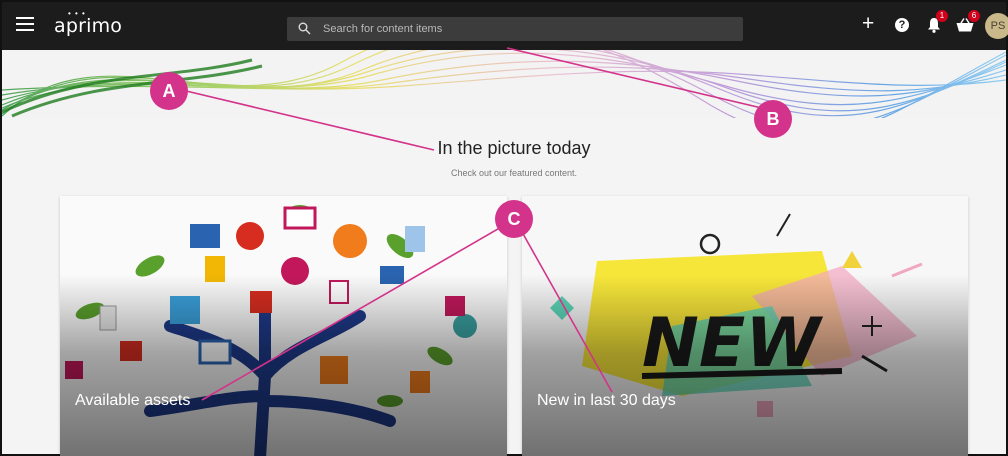 The height and width of the screenshot is (456, 1008). Describe the element at coordinates (25, 24) in the screenshot. I see `hamburger-icon` at that location.